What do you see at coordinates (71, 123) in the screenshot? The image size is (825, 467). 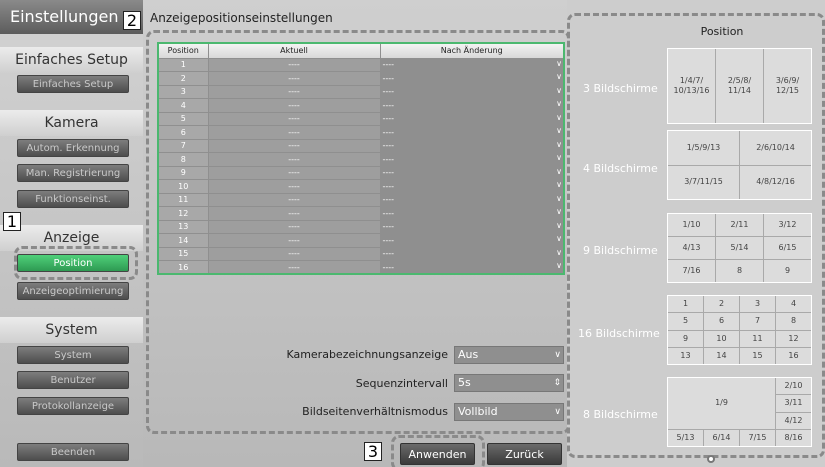 I see `section-kamera: Kamera` at bounding box center [71, 123].